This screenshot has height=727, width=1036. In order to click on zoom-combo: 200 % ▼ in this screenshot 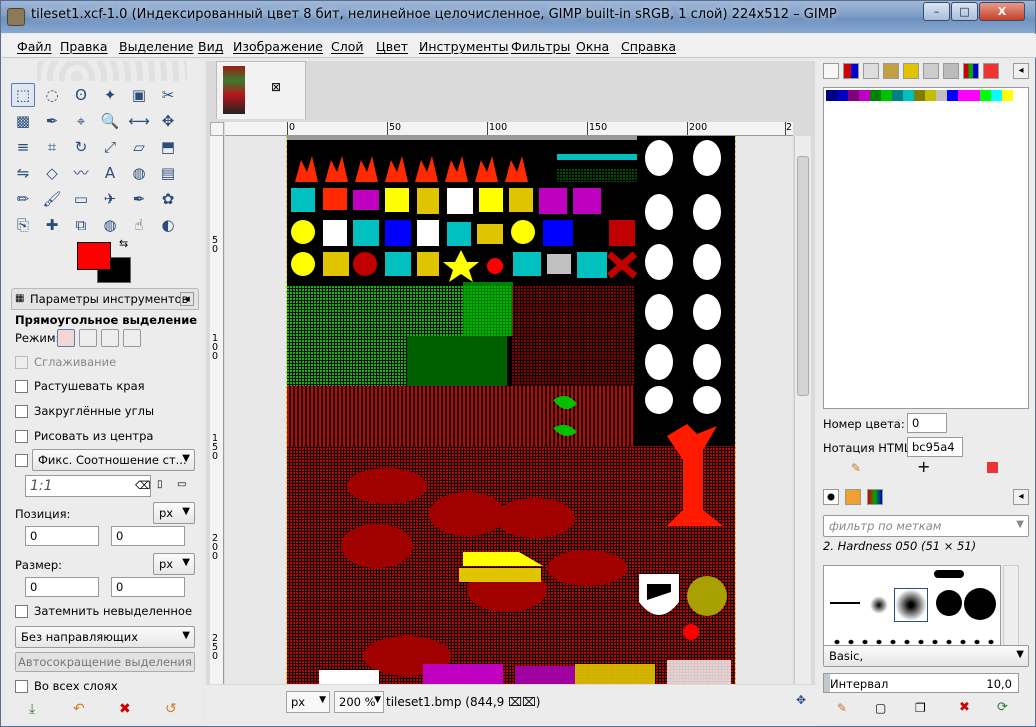, I will do `click(359, 702)`.